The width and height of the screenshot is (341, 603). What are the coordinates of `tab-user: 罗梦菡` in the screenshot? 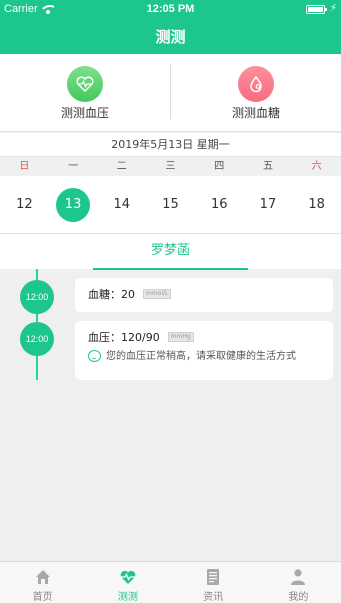 It's located at (170, 252).